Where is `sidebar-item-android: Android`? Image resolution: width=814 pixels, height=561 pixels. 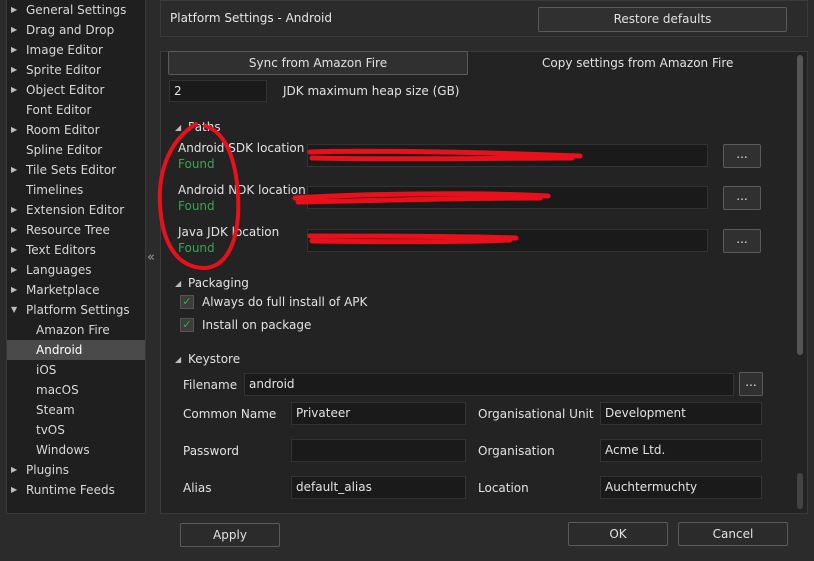
sidebar-item-android: Android is located at coordinates (76, 350).